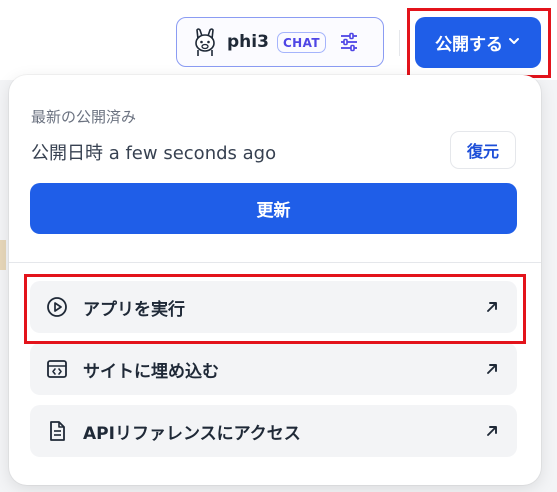  Describe the element at coordinates (273, 369) in the screenshot. I see `embed-site-item: サイトに埋め込む` at that location.